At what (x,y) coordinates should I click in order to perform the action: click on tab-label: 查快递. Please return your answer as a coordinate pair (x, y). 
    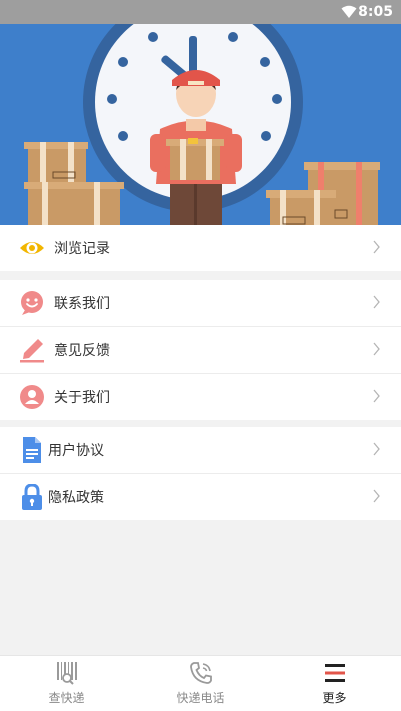
    Looking at the image, I should click on (66, 698).